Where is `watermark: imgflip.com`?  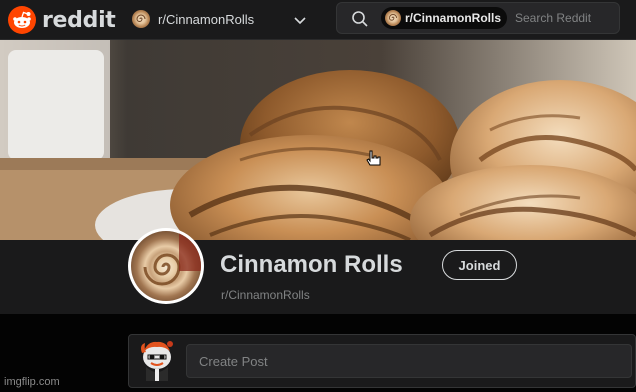
watermark: imgflip.com is located at coordinates (32, 382).